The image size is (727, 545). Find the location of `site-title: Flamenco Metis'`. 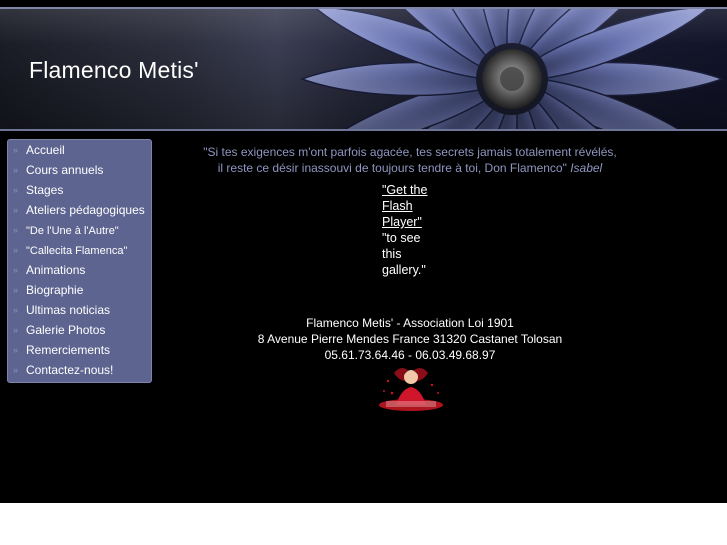

site-title: Flamenco Metis' is located at coordinates (114, 70).